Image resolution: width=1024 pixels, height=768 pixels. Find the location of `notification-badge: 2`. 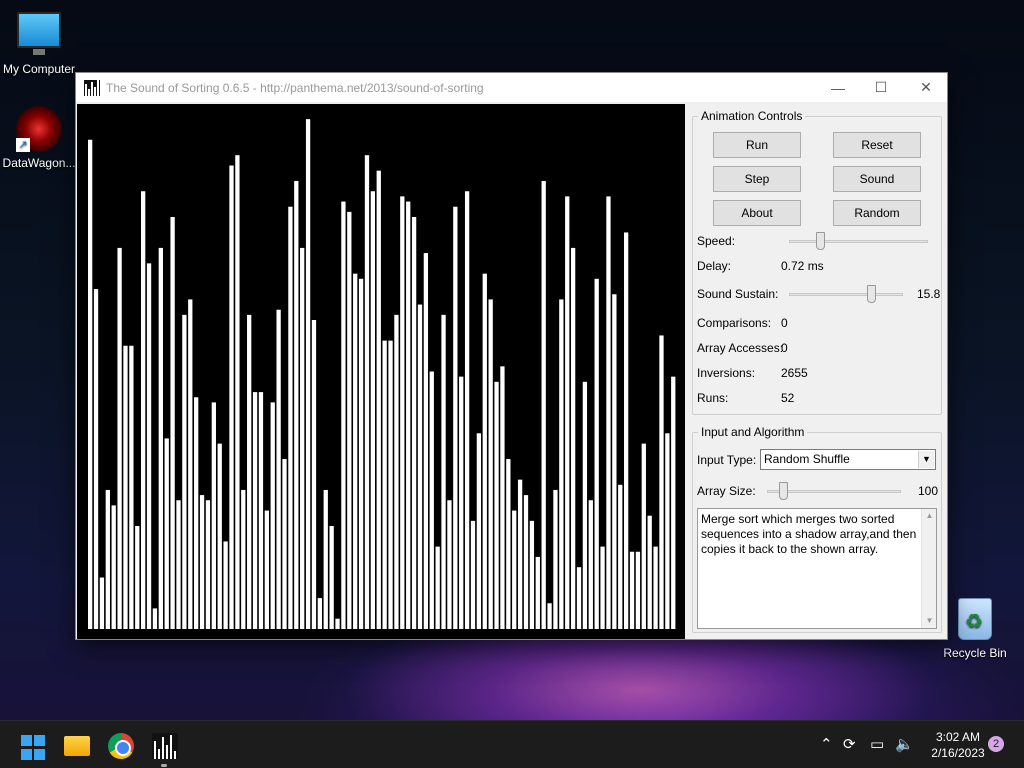

notification-badge: 2 is located at coordinates (996, 744).